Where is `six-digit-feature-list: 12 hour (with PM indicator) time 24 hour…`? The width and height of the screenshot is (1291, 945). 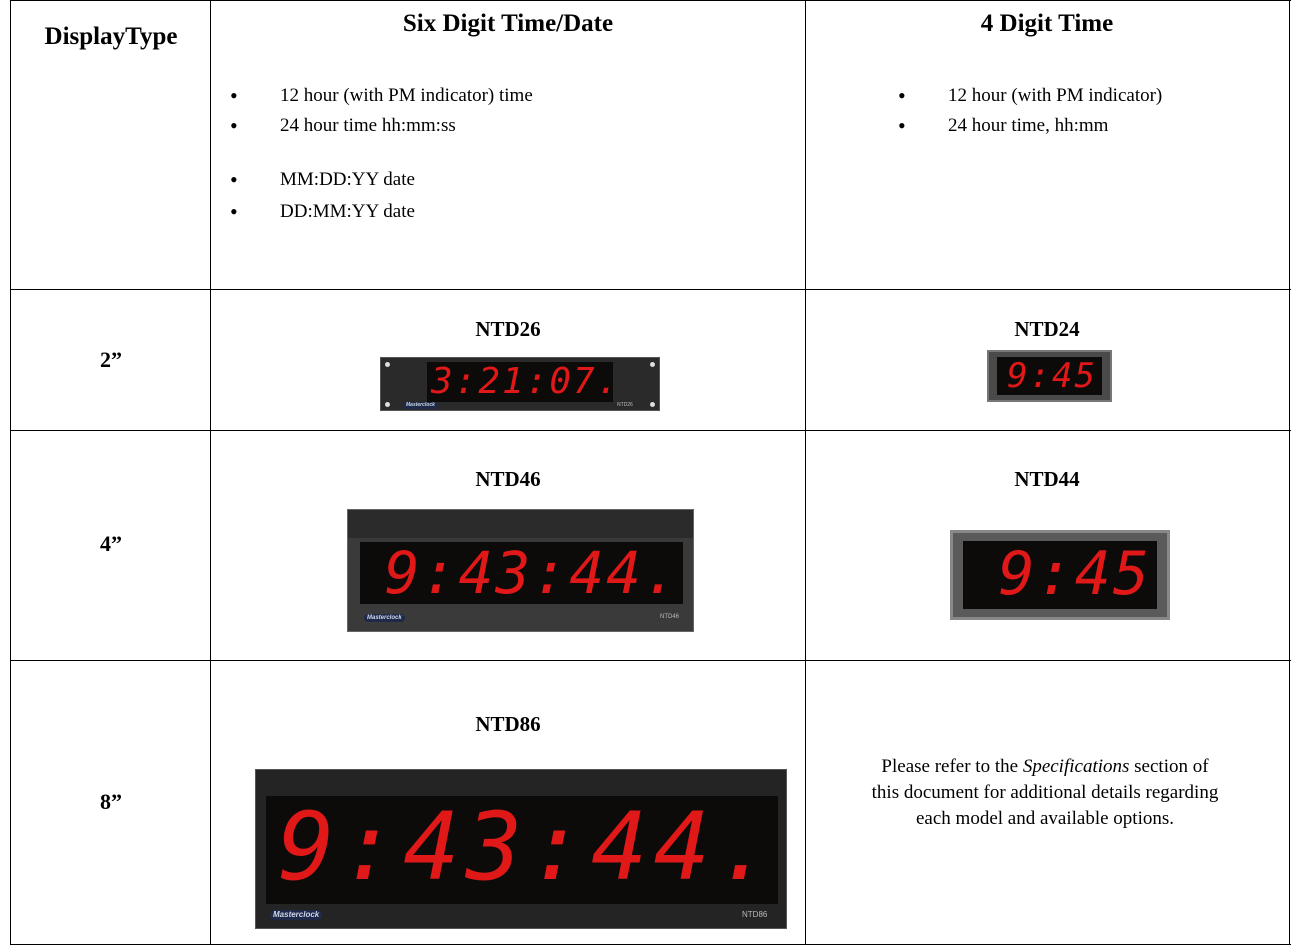
six-digit-feature-list: 12 hour (with PM indicator) time 24 hour… is located at coordinates (510, 154).